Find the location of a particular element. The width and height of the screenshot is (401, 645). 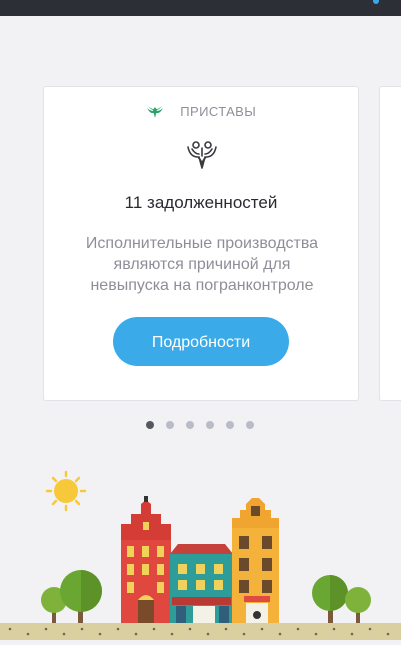

debt-count: 11 задолженностей is located at coordinates (201, 202).